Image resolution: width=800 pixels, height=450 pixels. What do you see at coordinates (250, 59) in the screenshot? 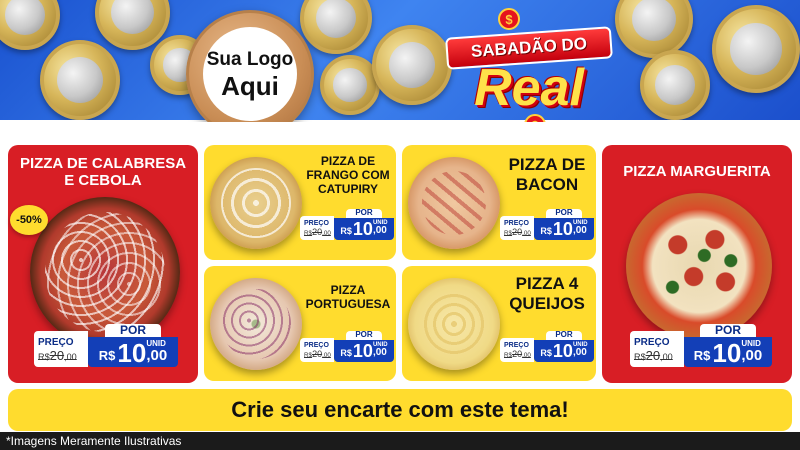
I see `logo-text-line1: Sua Logo` at bounding box center [250, 59].